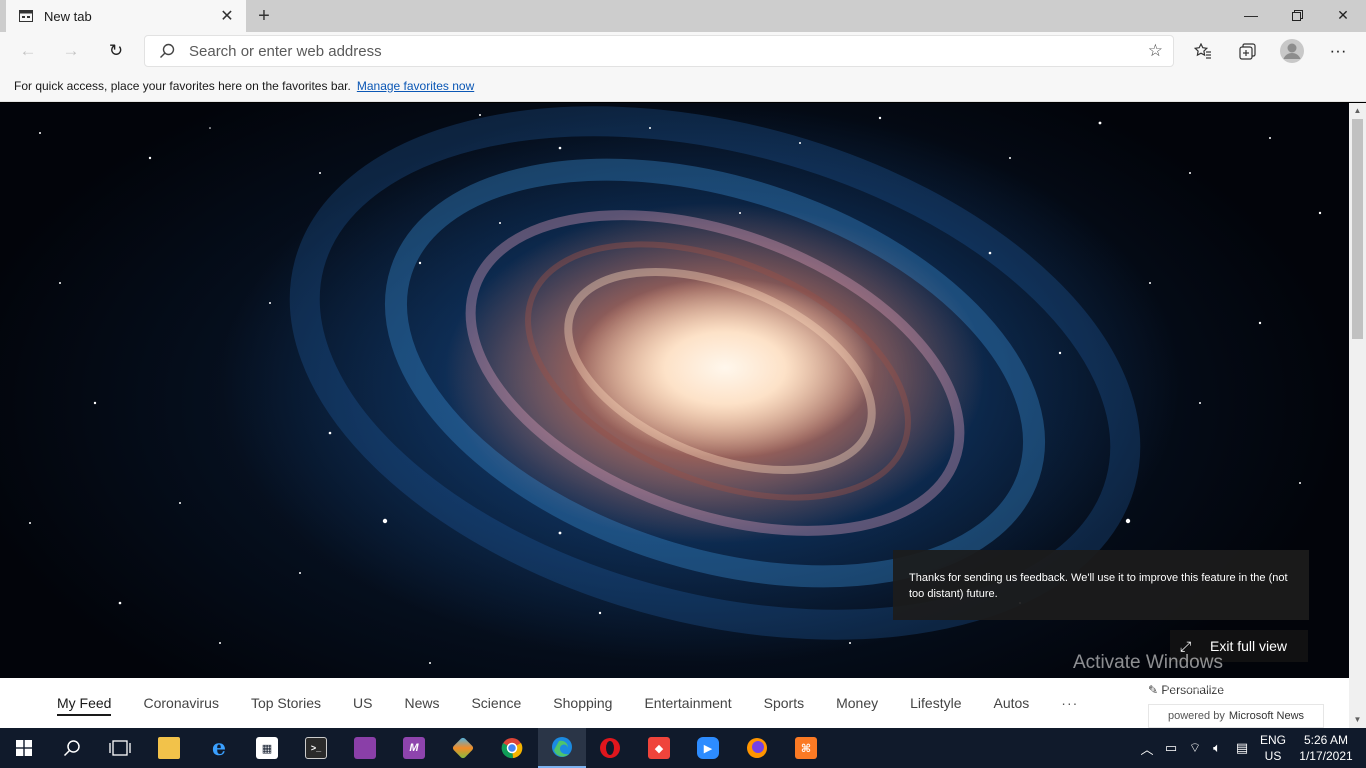  I want to click on tab-strip: New tab ✕ + — ✕, so click(683, 16).